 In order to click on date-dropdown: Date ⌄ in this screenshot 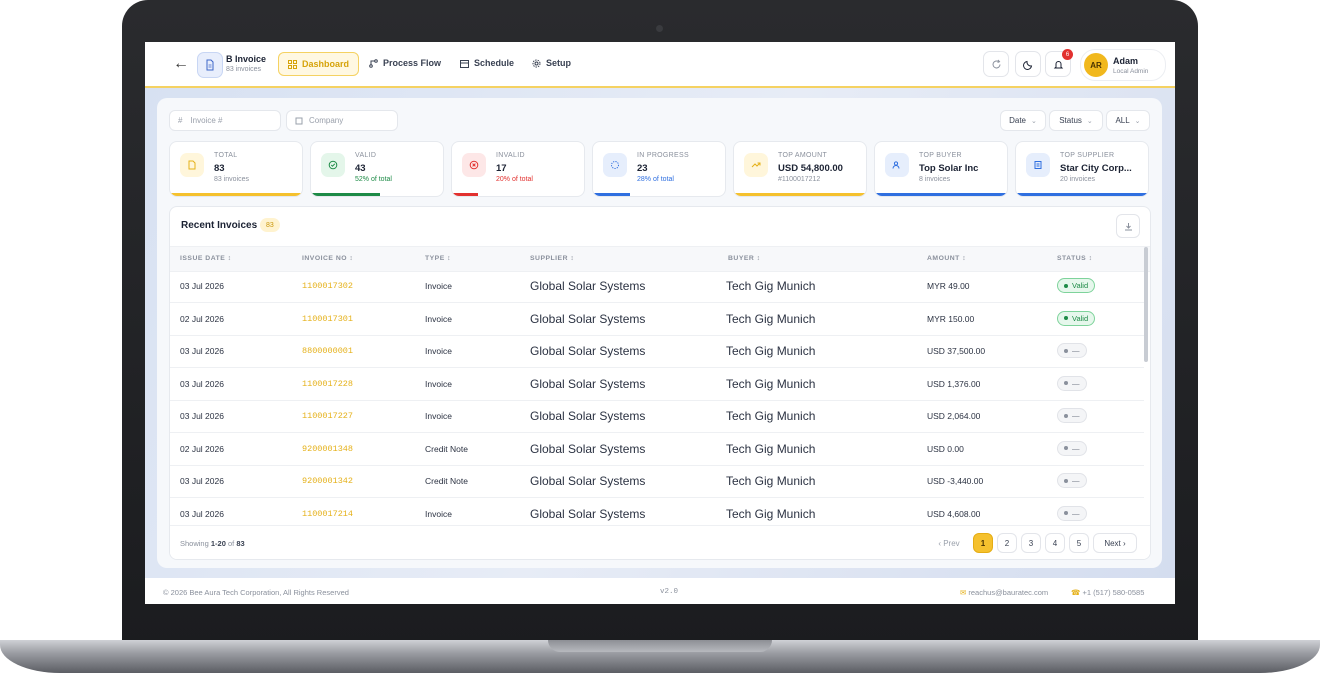, I will do `click(1023, 120)`.